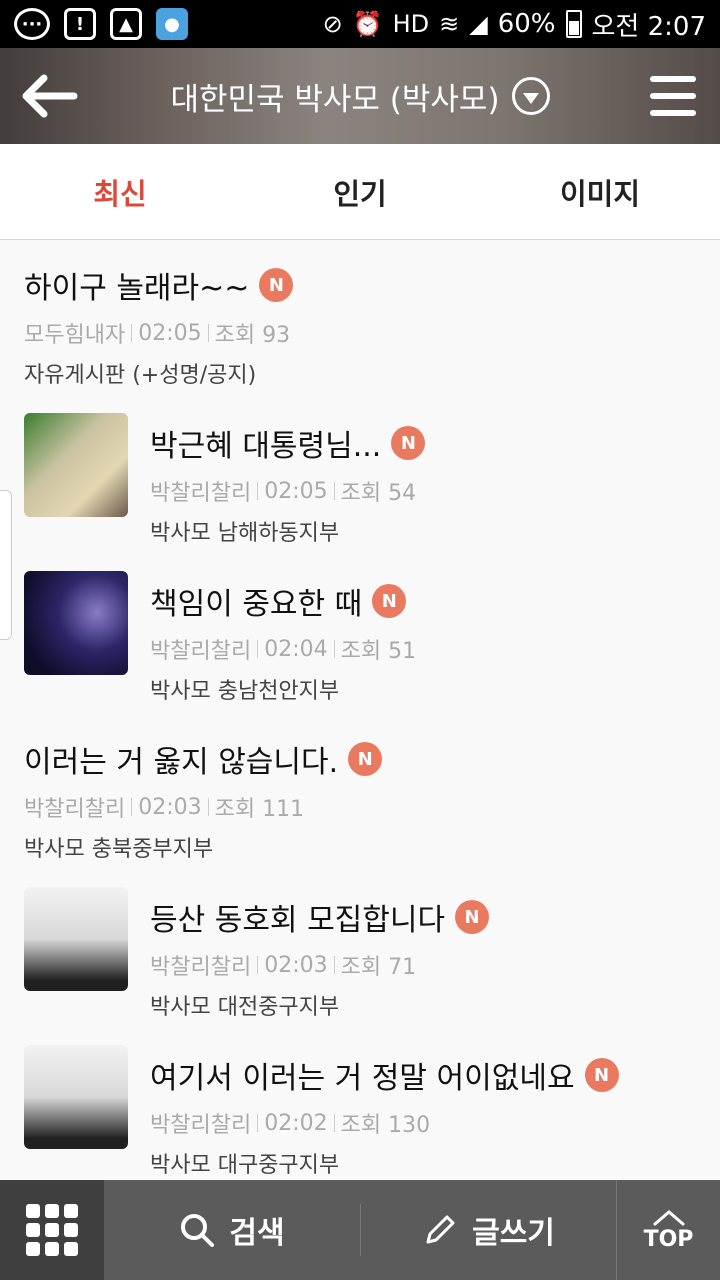 This screenshot has width=720, height=1280. I want to click on search-label: 검색, so click(257, 1233).